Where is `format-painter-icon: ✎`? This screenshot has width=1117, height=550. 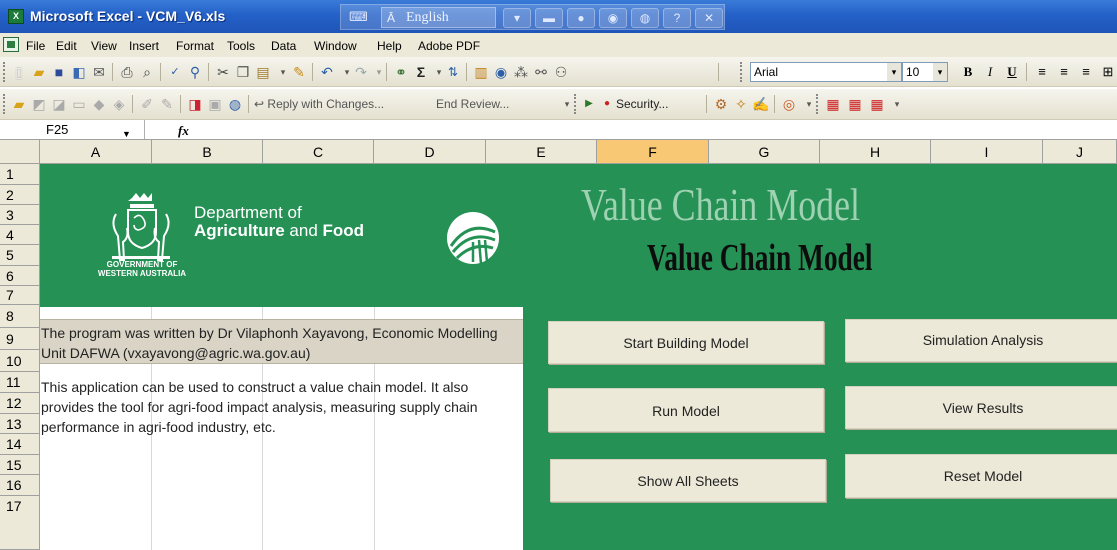 format-painter-icon: ✎ is located at coordinates (299, 72).